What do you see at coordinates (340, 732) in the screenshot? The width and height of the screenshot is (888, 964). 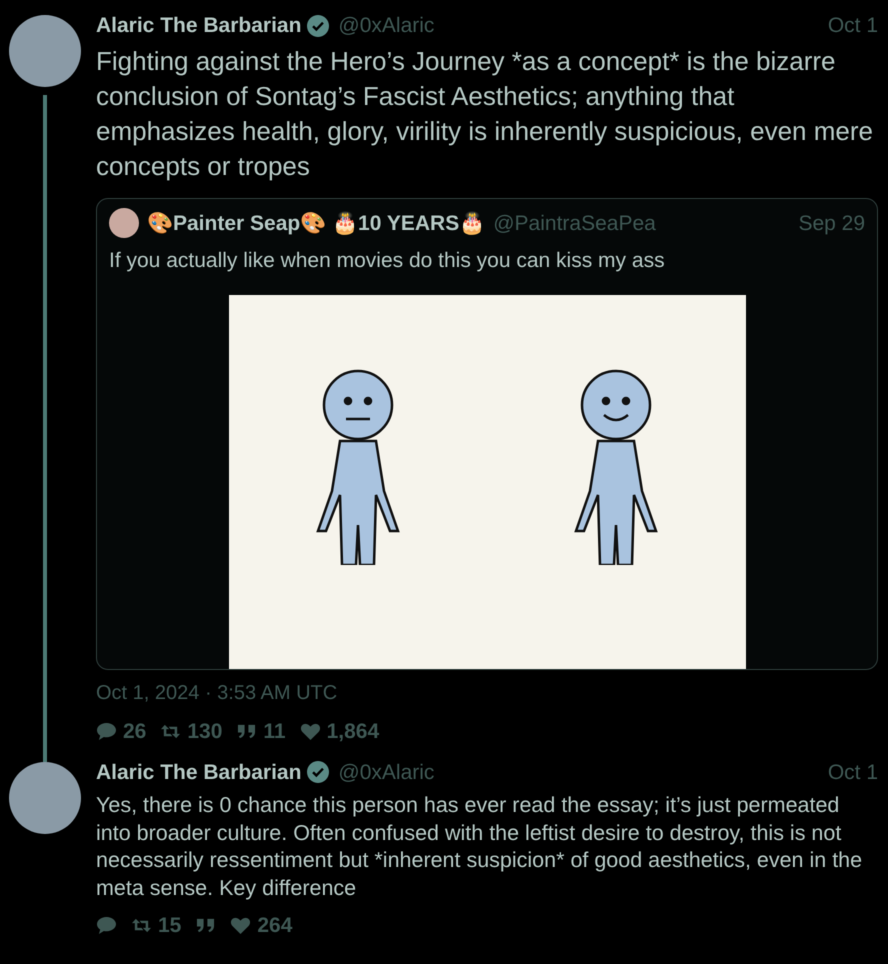 I see `stat-button: 1,864` at bounding box center [340, 732].